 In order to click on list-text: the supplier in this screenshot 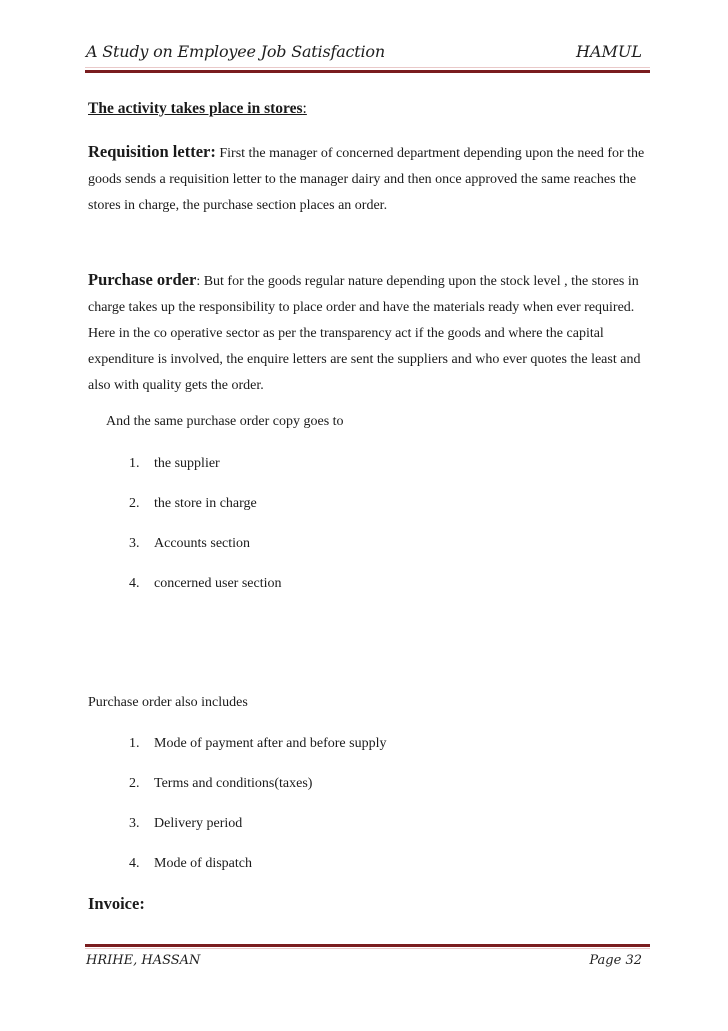, I will do `click(187, 463)`.